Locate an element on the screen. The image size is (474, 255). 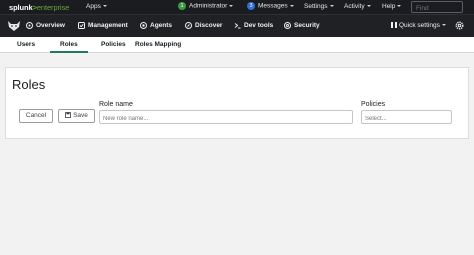
nav-management: Management is located at coordinates (103, 25).